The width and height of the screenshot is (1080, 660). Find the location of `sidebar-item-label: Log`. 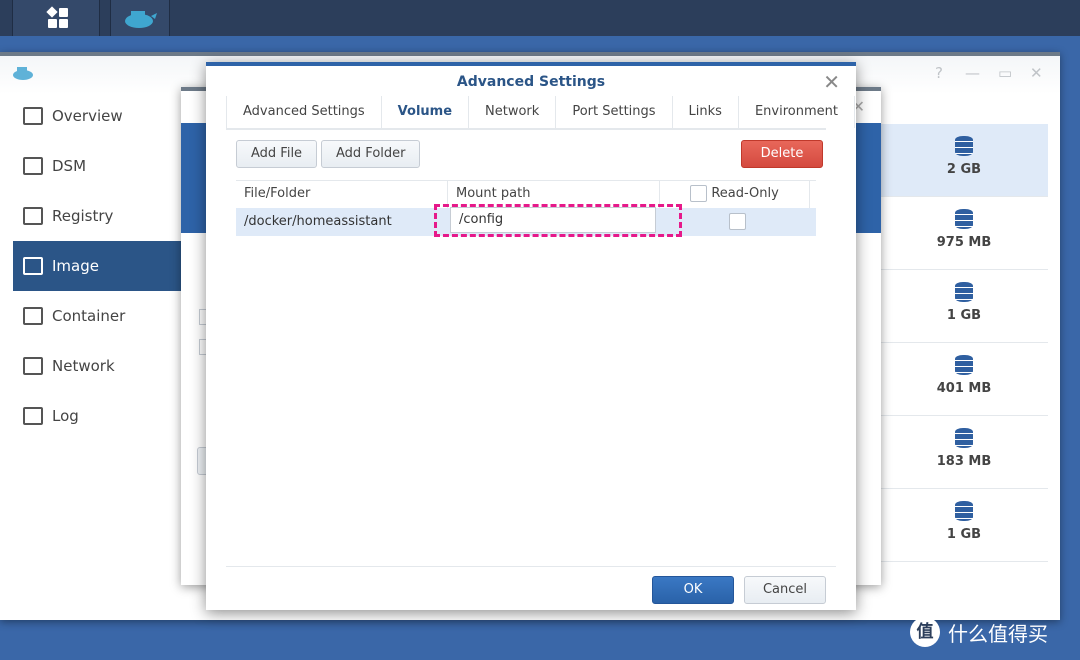

sidebar-item-label: Log is located at coordinates (65, 416).